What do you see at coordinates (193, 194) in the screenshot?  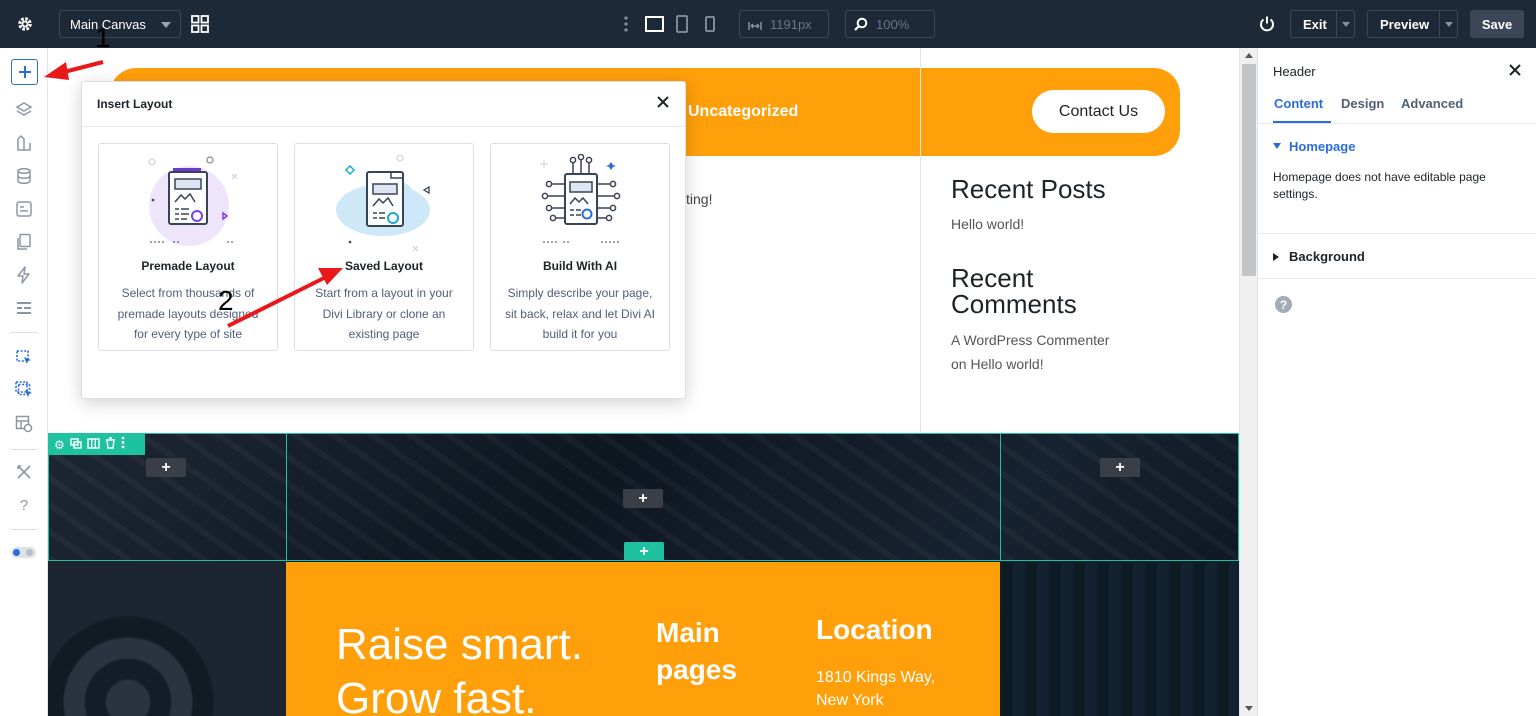 I see `annotation-arrows` at bounding box center [193, 194].